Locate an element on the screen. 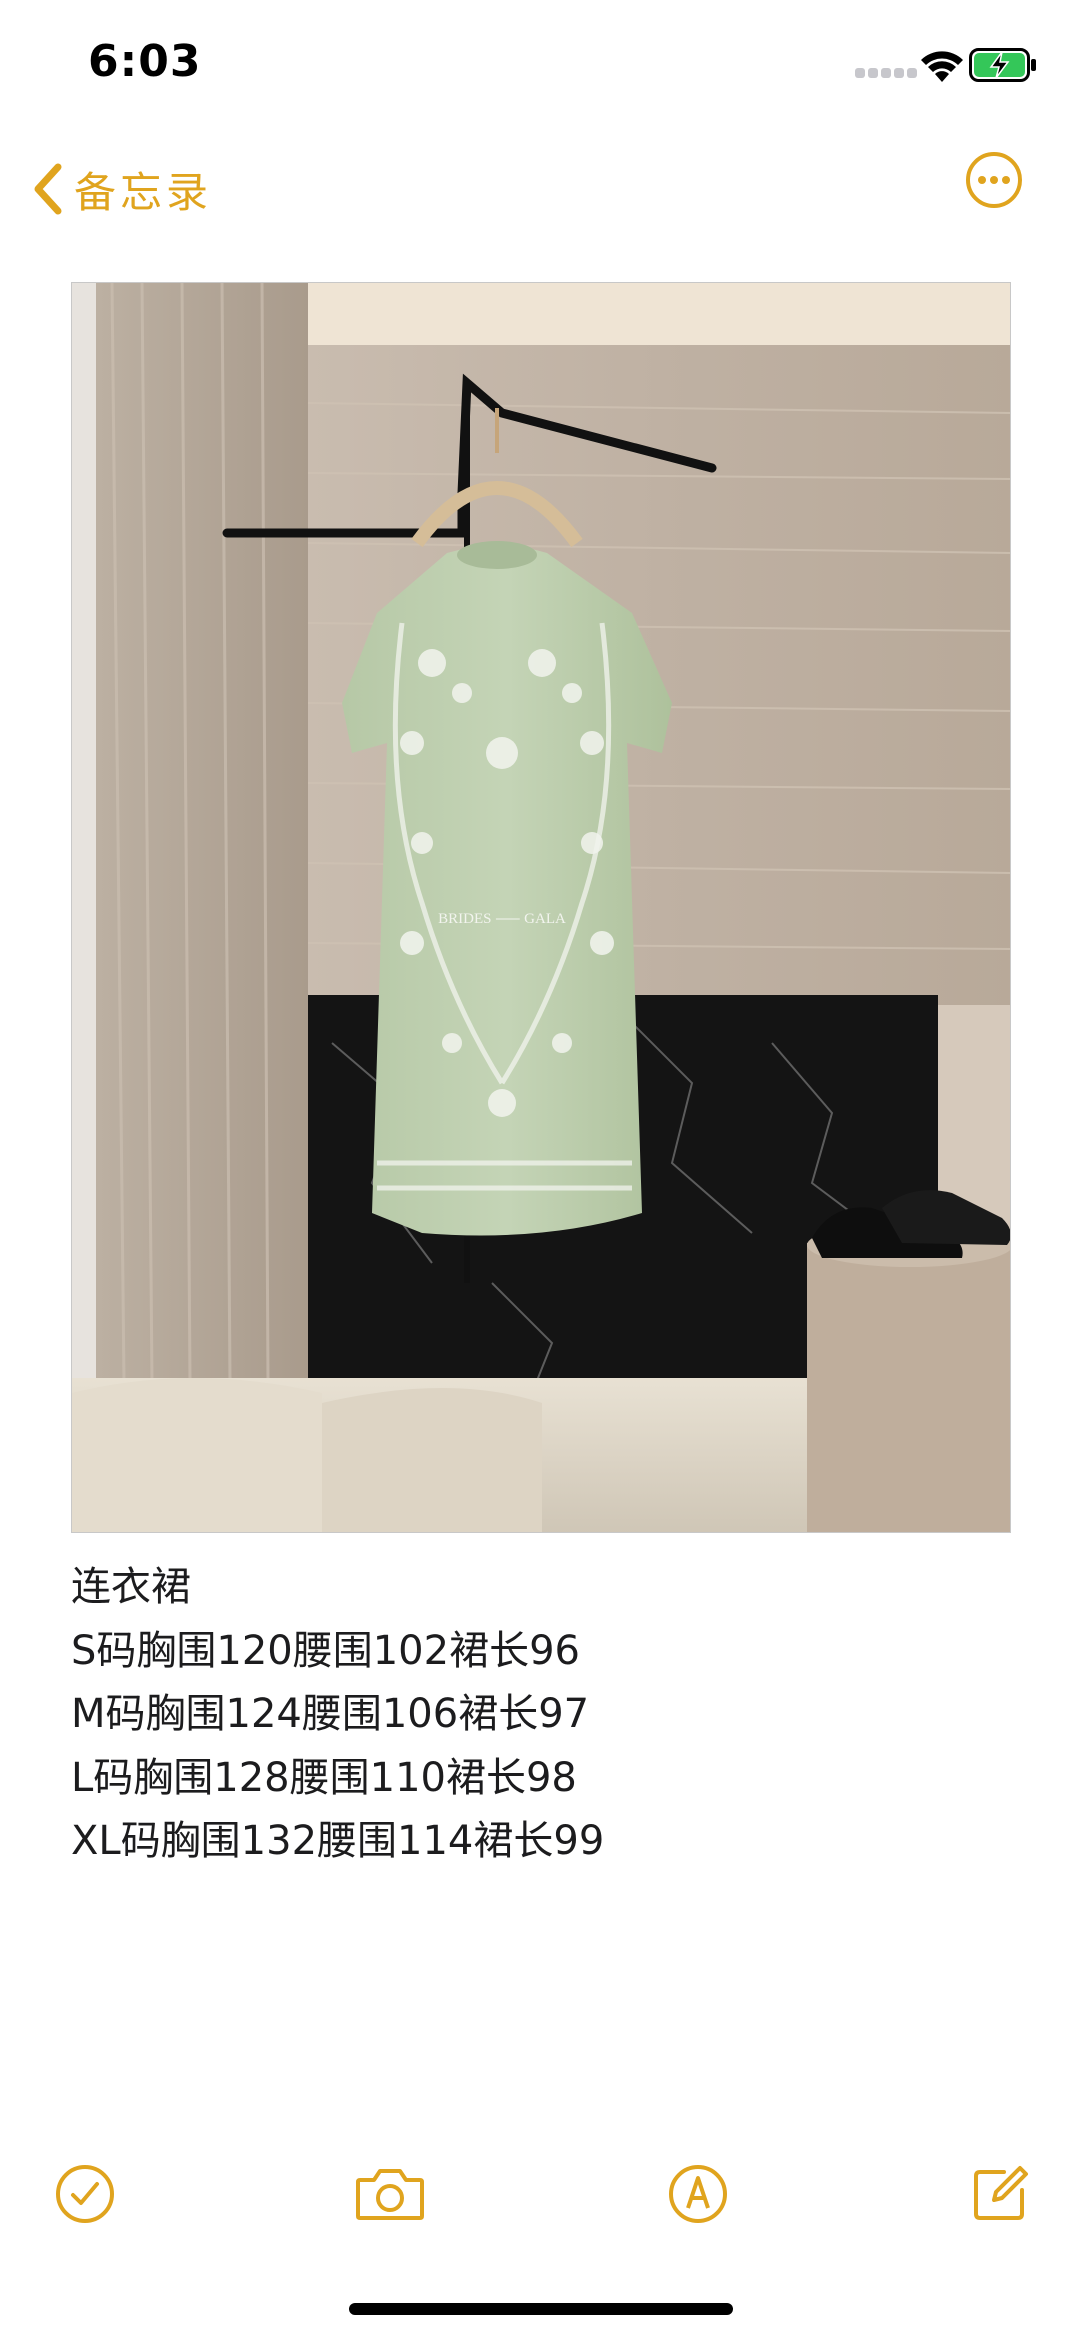 This screenshot has height=2337, width=1080. back-button: 备忘录 is located at coordinates (121, 189).